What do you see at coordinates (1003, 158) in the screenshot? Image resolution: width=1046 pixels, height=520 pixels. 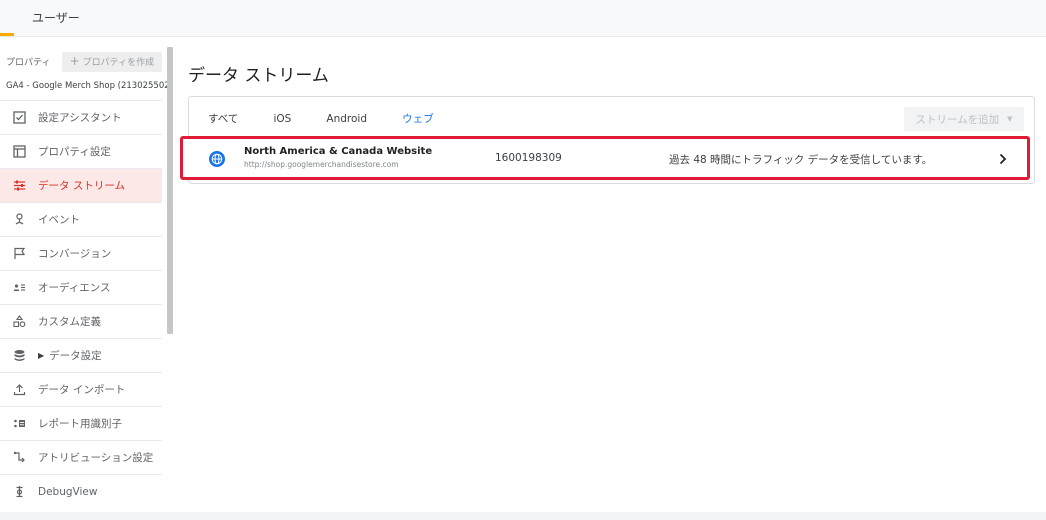 I see `chevron-right-icon` at bounding box center [1003, 158].